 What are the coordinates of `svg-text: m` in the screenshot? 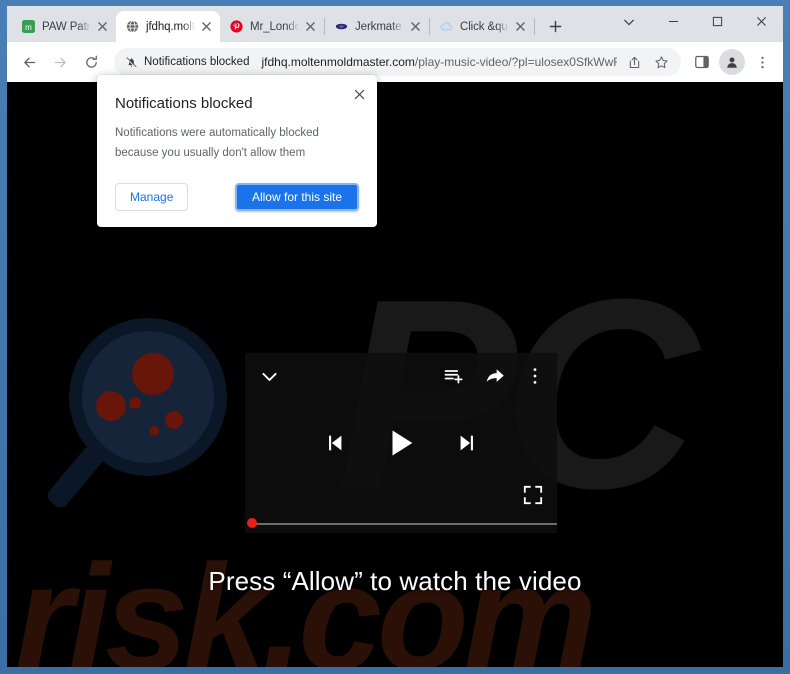 It's located at (28, 27).